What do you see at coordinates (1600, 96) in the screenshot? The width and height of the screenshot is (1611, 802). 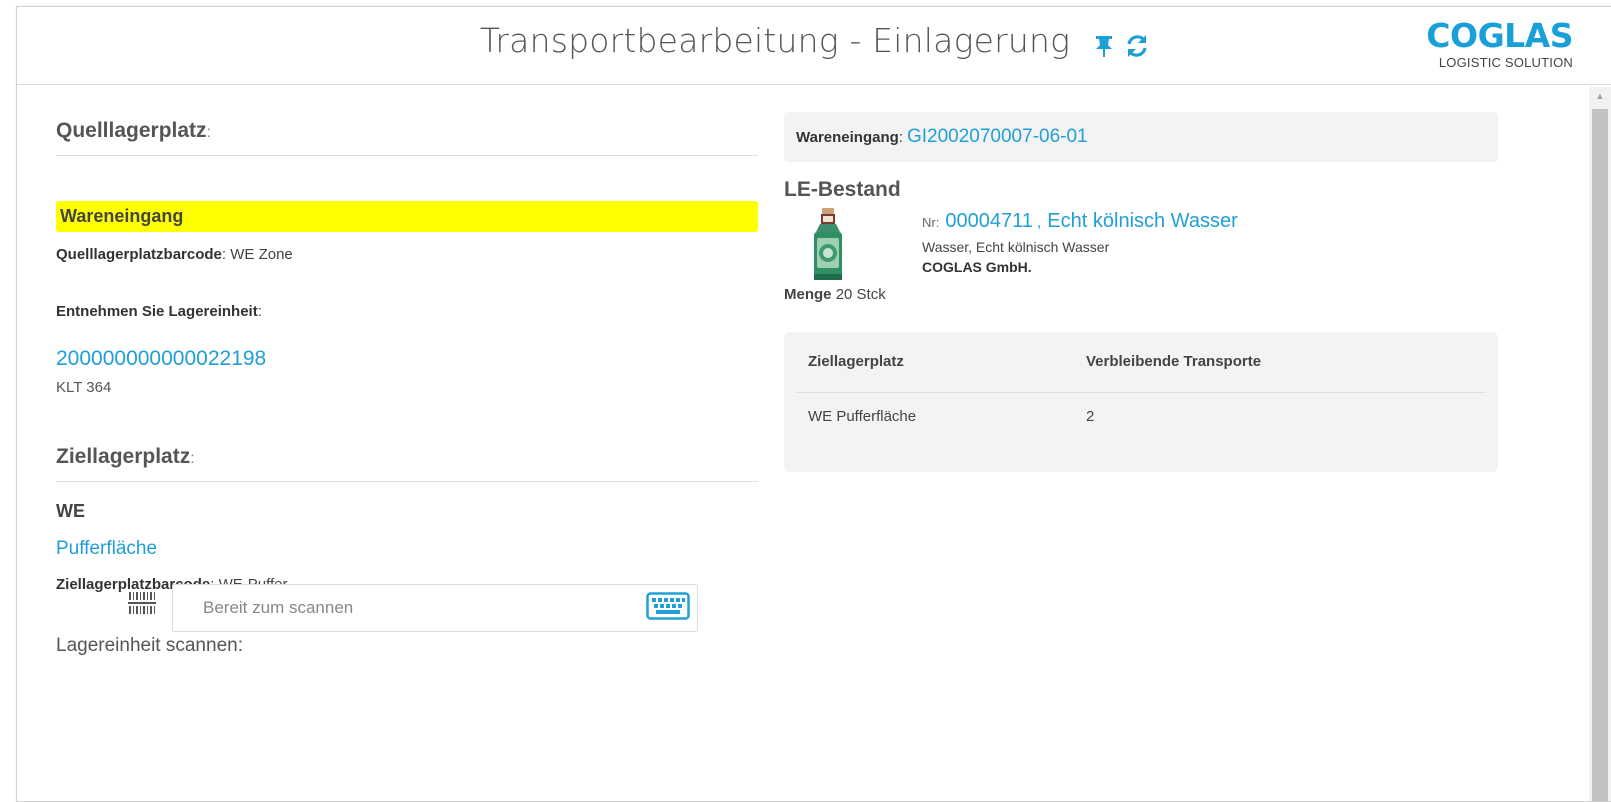 I see `scroll-up-arrow-icon: ▲` at bounding box center [1600, 96].